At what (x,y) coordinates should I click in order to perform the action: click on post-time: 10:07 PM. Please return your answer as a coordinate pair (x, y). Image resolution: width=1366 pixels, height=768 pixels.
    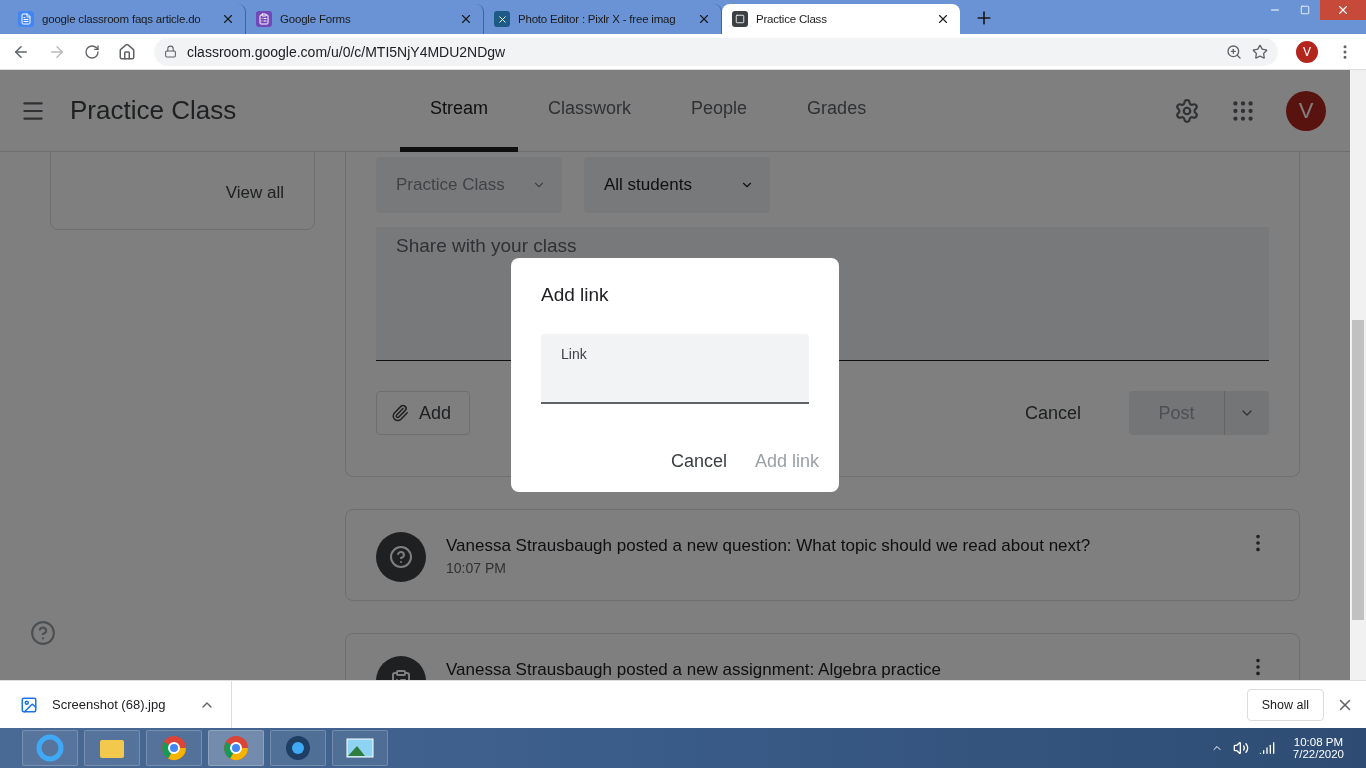
    Looking at the image, I should click on (476, 568).